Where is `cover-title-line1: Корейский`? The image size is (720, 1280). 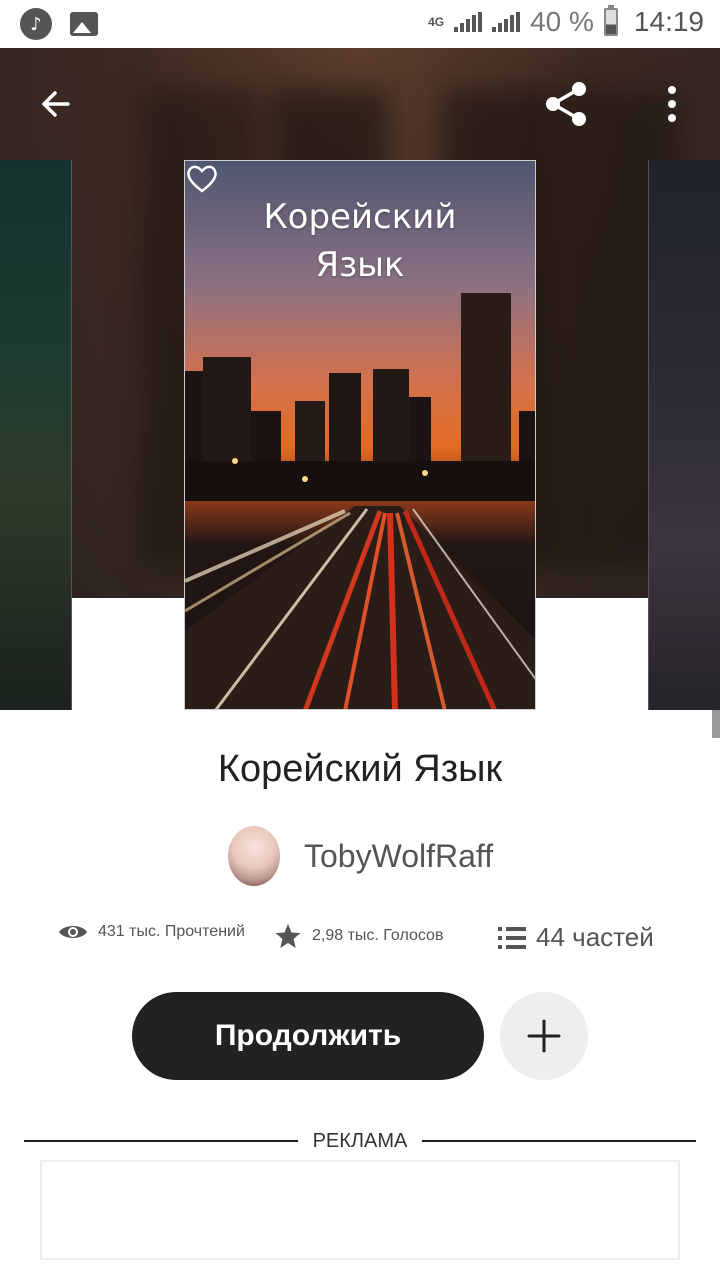 cover-title-line1: Корейский is located at coordinates (360, 217).